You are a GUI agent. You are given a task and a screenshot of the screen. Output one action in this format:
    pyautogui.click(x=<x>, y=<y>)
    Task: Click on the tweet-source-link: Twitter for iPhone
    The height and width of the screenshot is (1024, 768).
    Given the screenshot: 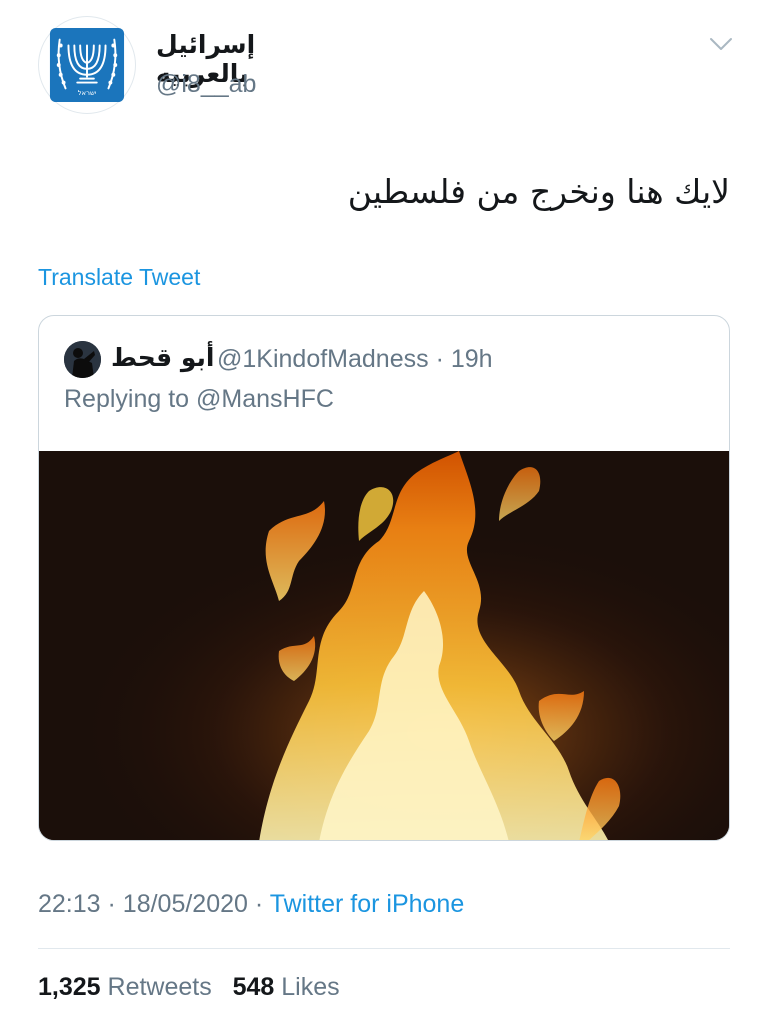 What is the action you would take?
    pyautogui.click(x=367, y=904)
    